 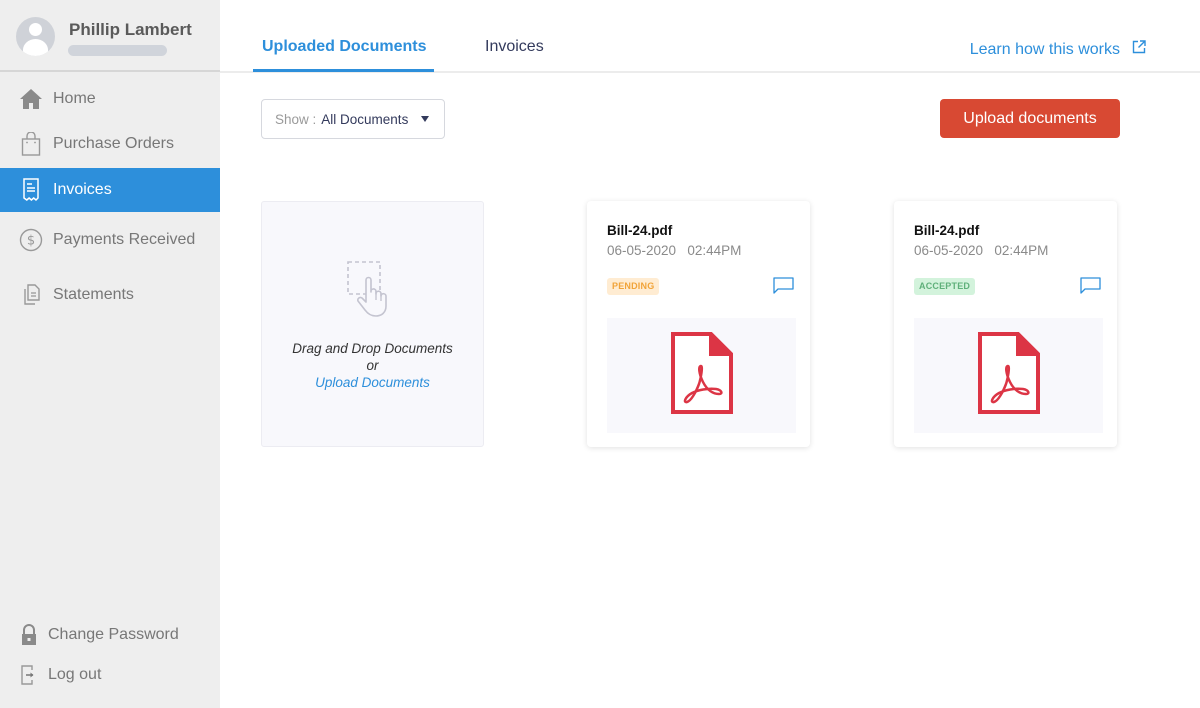 I want to click on sidebar-item-label: Payments Received, so click(x=124, y=239).